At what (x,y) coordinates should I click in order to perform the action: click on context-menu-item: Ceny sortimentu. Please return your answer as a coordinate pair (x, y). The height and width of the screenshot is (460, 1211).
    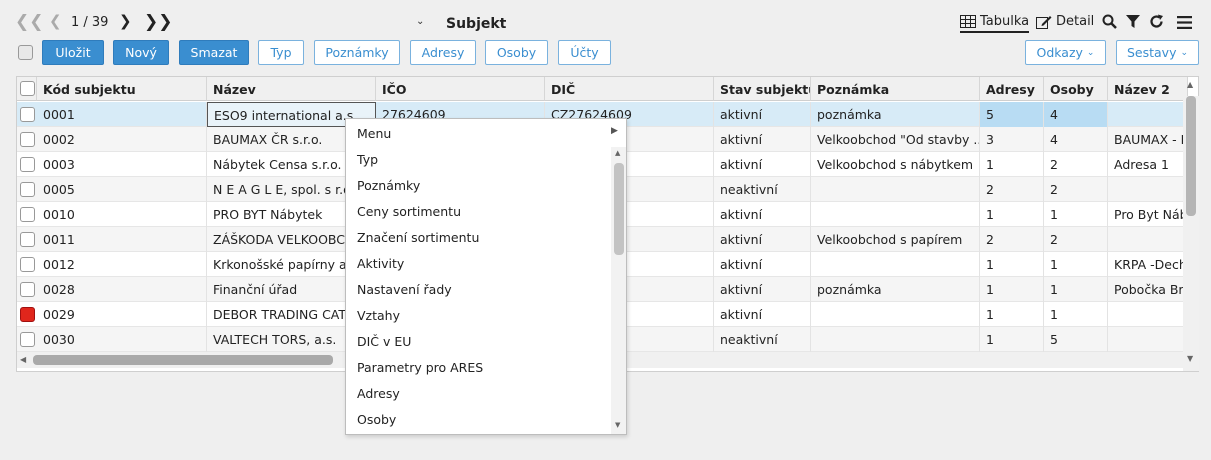
    Looking at the image, I should click on (478, 212).